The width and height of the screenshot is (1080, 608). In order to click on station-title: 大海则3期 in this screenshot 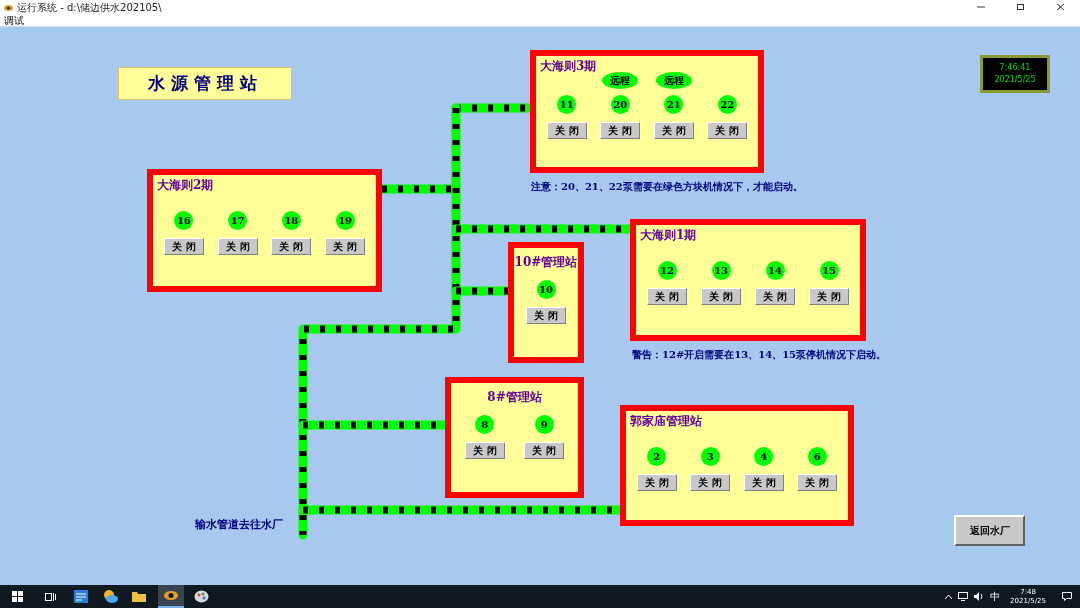, I will do `click(569, 66)`.